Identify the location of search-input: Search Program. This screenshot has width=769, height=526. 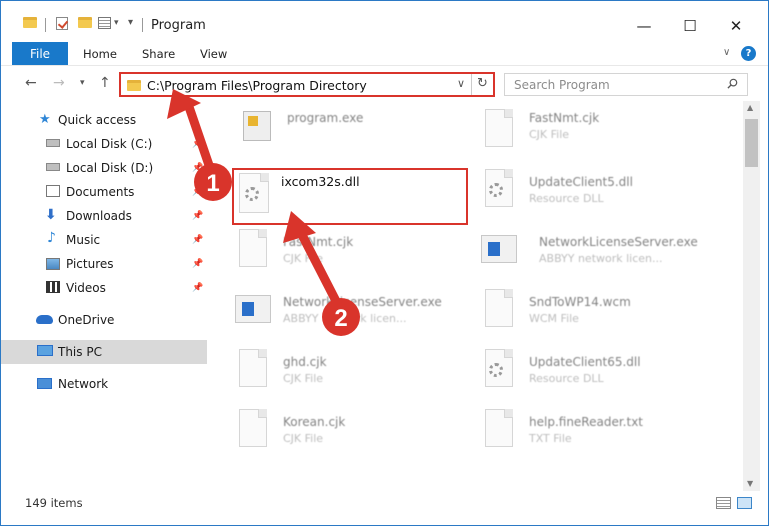
(562, 85).